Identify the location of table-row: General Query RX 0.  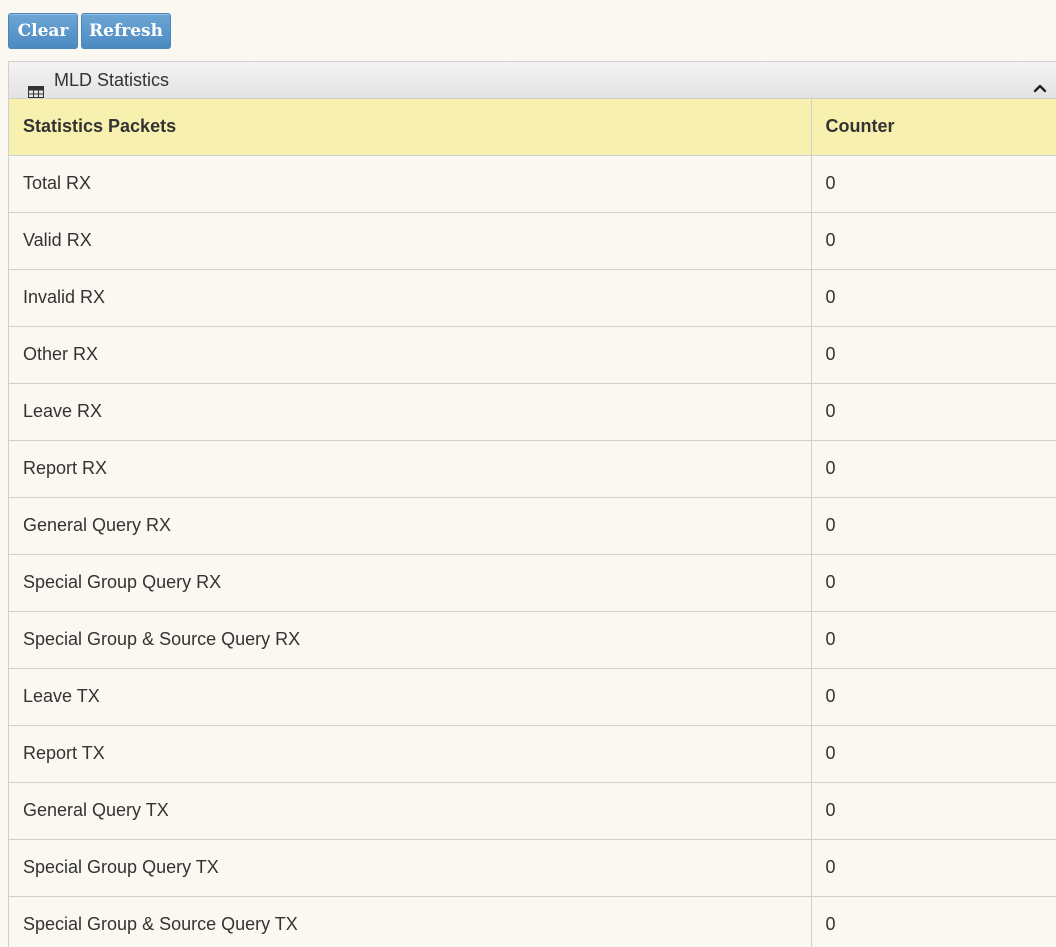
(532, 526).